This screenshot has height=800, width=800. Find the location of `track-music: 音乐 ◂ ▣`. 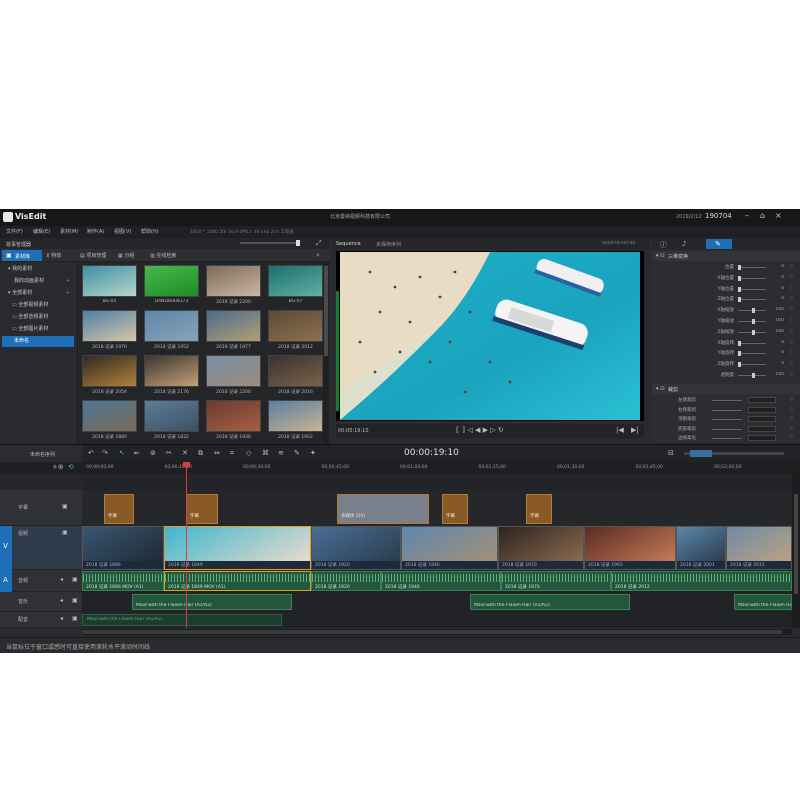

track-music: 音乐 ◂ ▣ is located at coordinates (41, 602).